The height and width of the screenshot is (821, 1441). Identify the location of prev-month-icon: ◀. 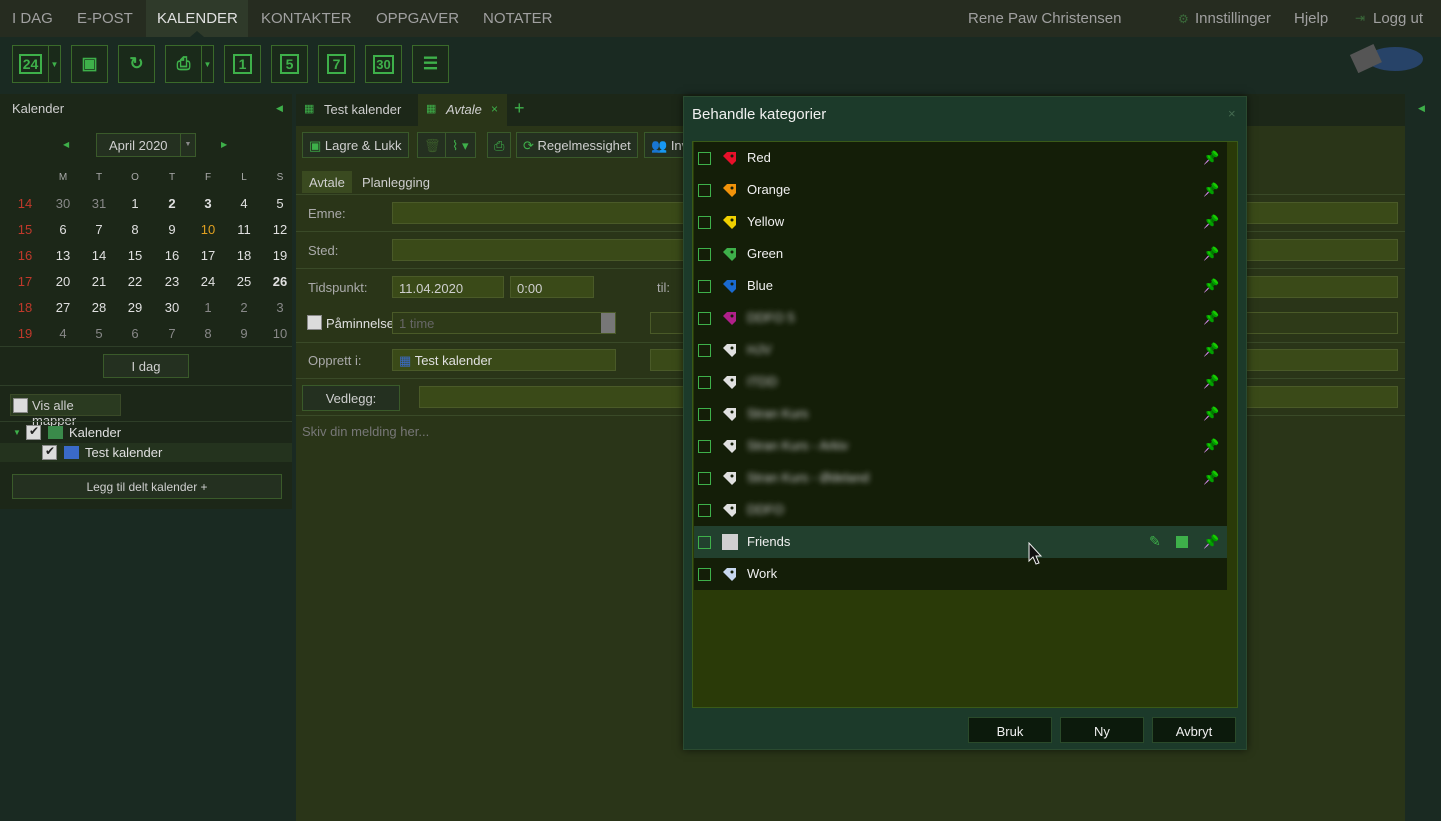
(66, 144).